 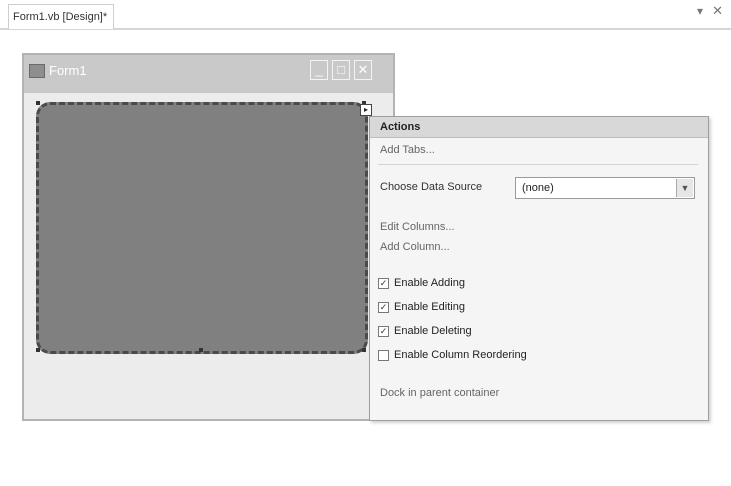 I want to click on enable-adding-checkbox: ✓, so click(x=383, y=283).